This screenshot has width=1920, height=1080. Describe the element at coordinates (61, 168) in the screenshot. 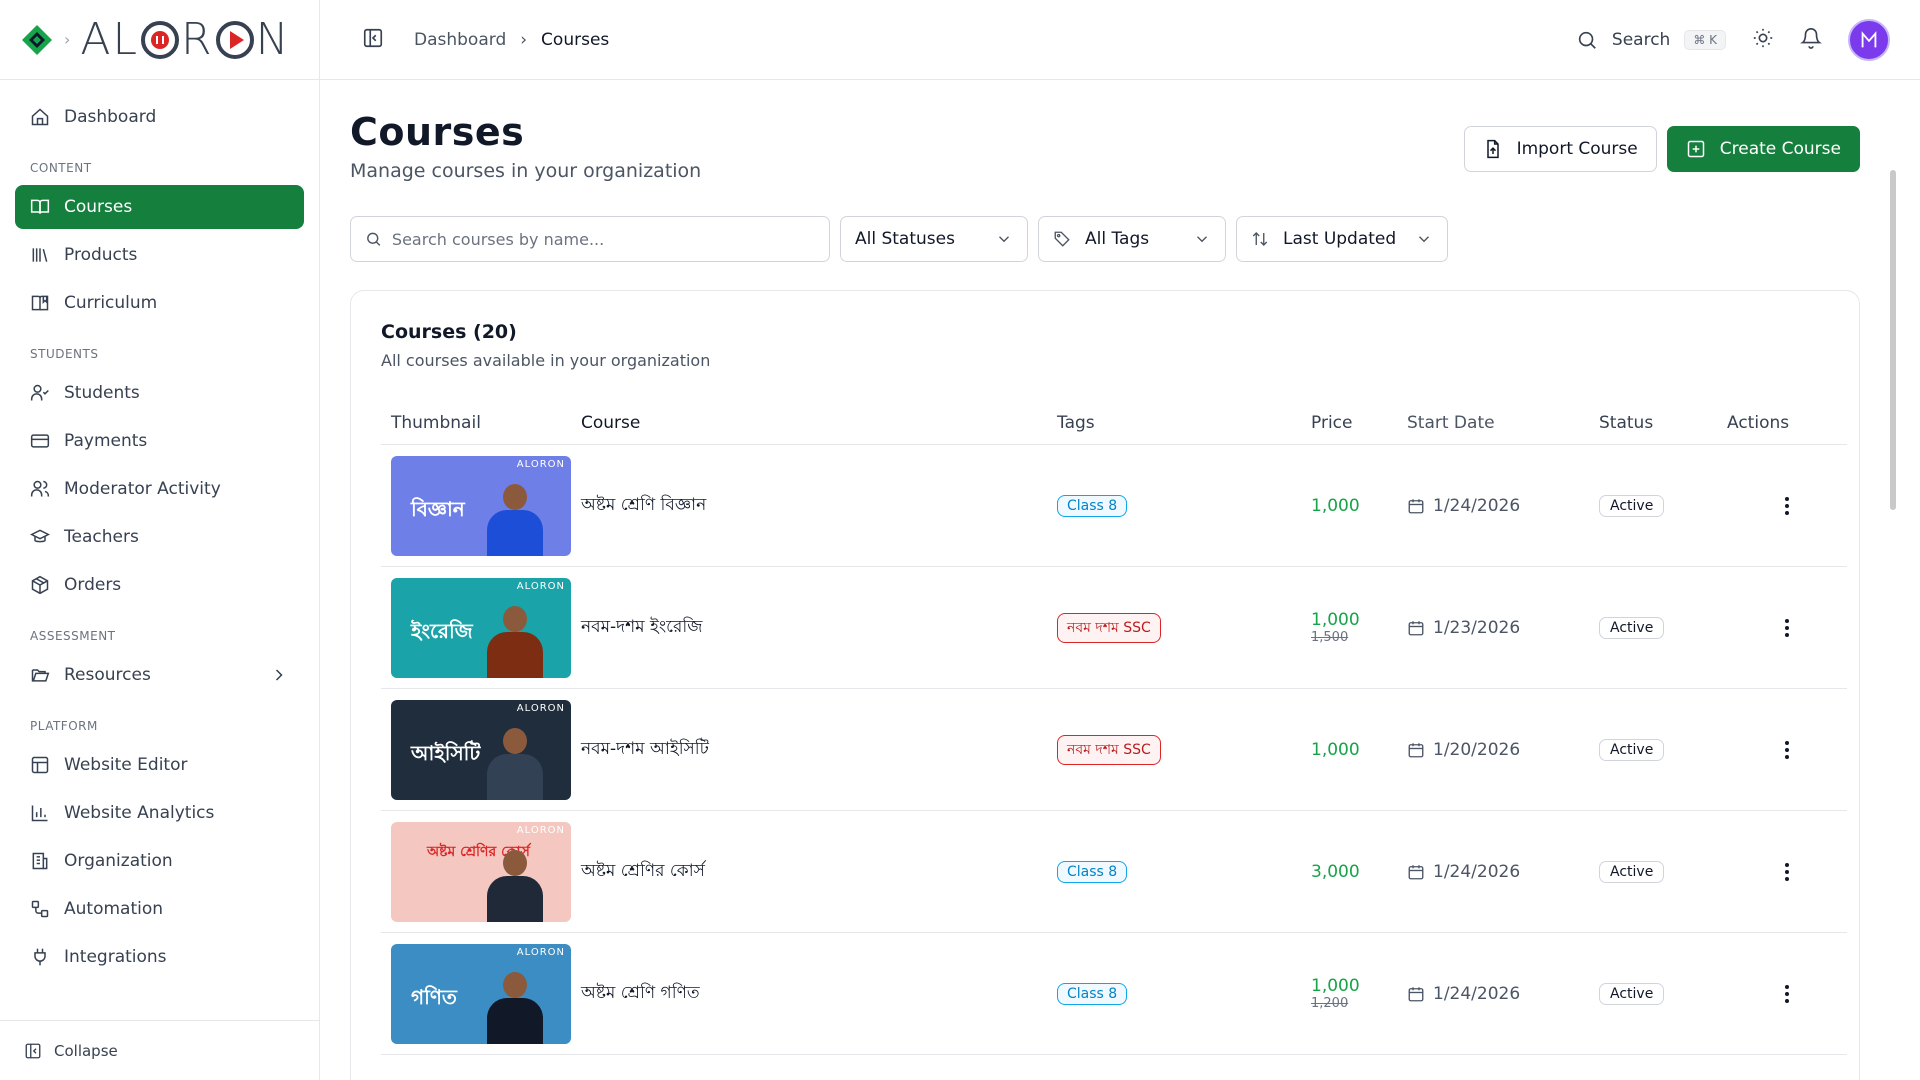

I see `nav-section-content: CONTENT` at that location.